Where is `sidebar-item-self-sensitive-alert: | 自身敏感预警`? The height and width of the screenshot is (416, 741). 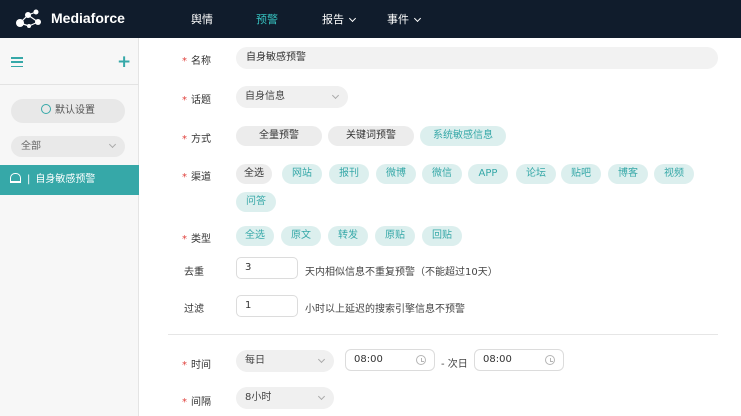
sidebar-item-self-sensitive-alert: | 自身敏感预警 is located at coordinates (69, 180).